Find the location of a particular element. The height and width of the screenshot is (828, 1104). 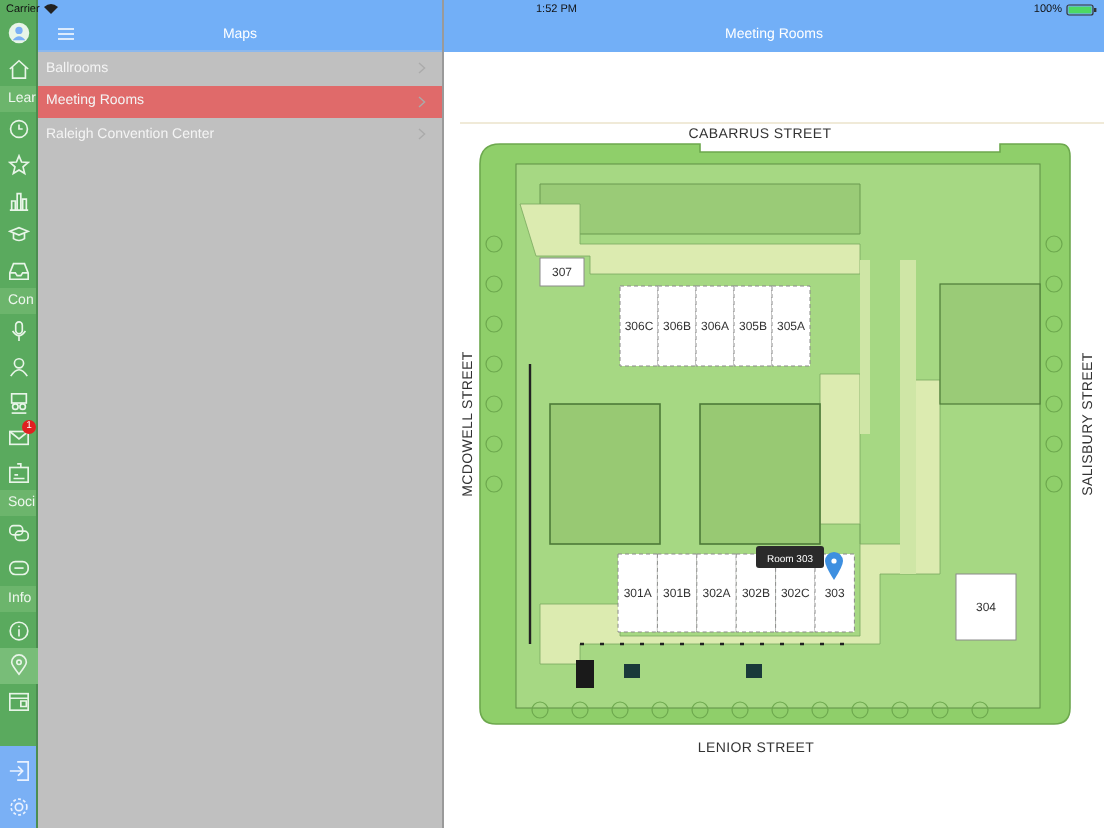

id-card-icon is located at coordinates (19, 472).